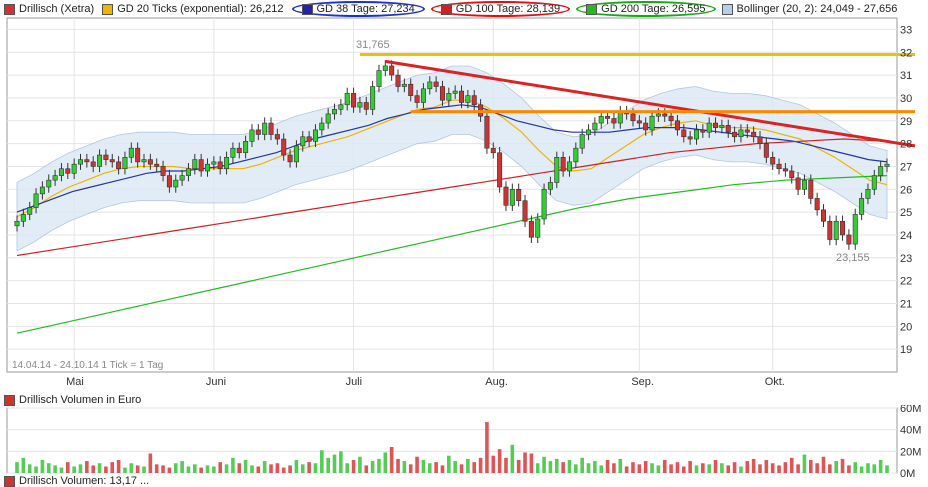 The height and width of the screenshot is (487, 928). I want to click on volume-y-tick: 40M, so click(910, 431).